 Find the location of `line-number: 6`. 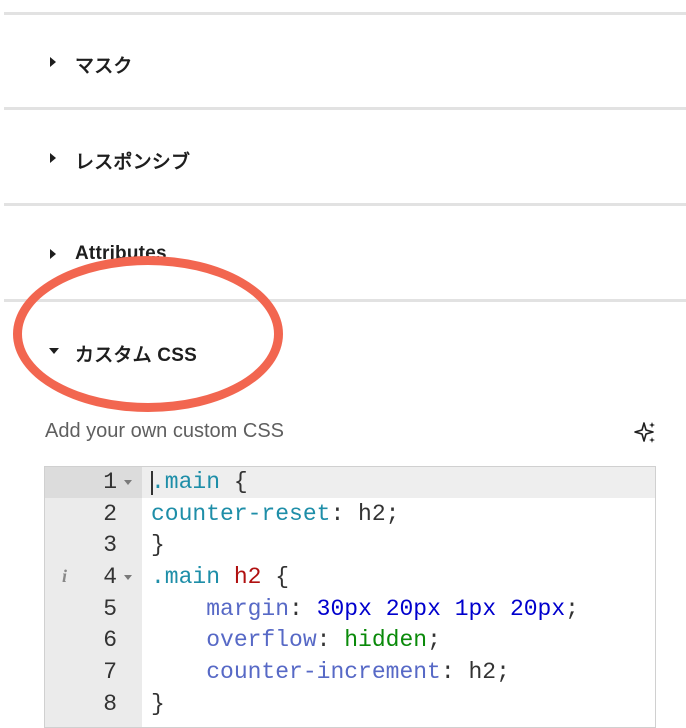

line-number: 6 is located at coordinates (110, 640).